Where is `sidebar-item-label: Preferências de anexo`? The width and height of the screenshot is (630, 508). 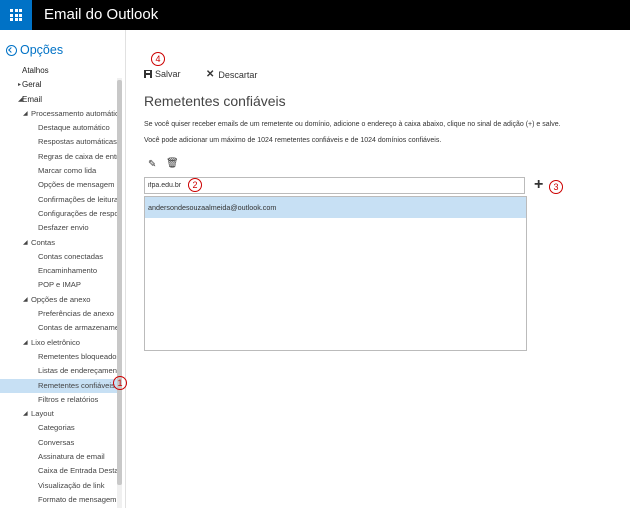
sidebar-item-label: Preferências de anexo is located at coordinates (76, 314).